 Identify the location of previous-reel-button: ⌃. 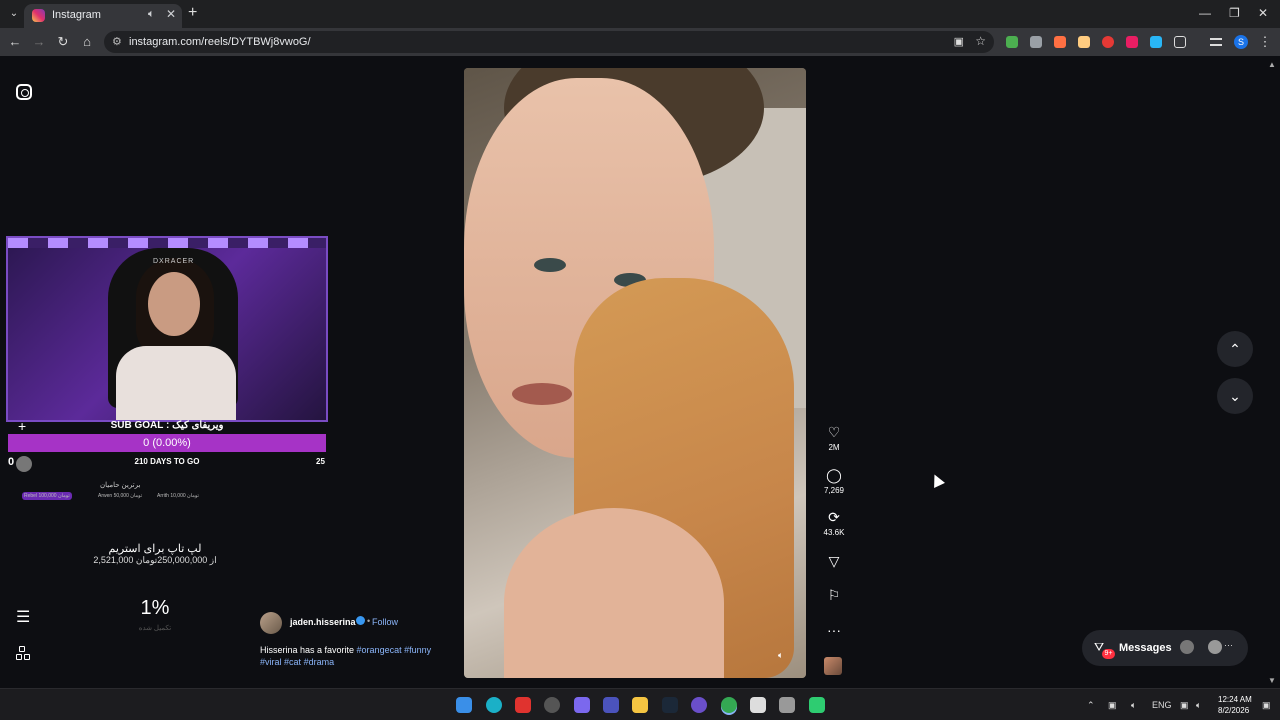
(1235, 349).